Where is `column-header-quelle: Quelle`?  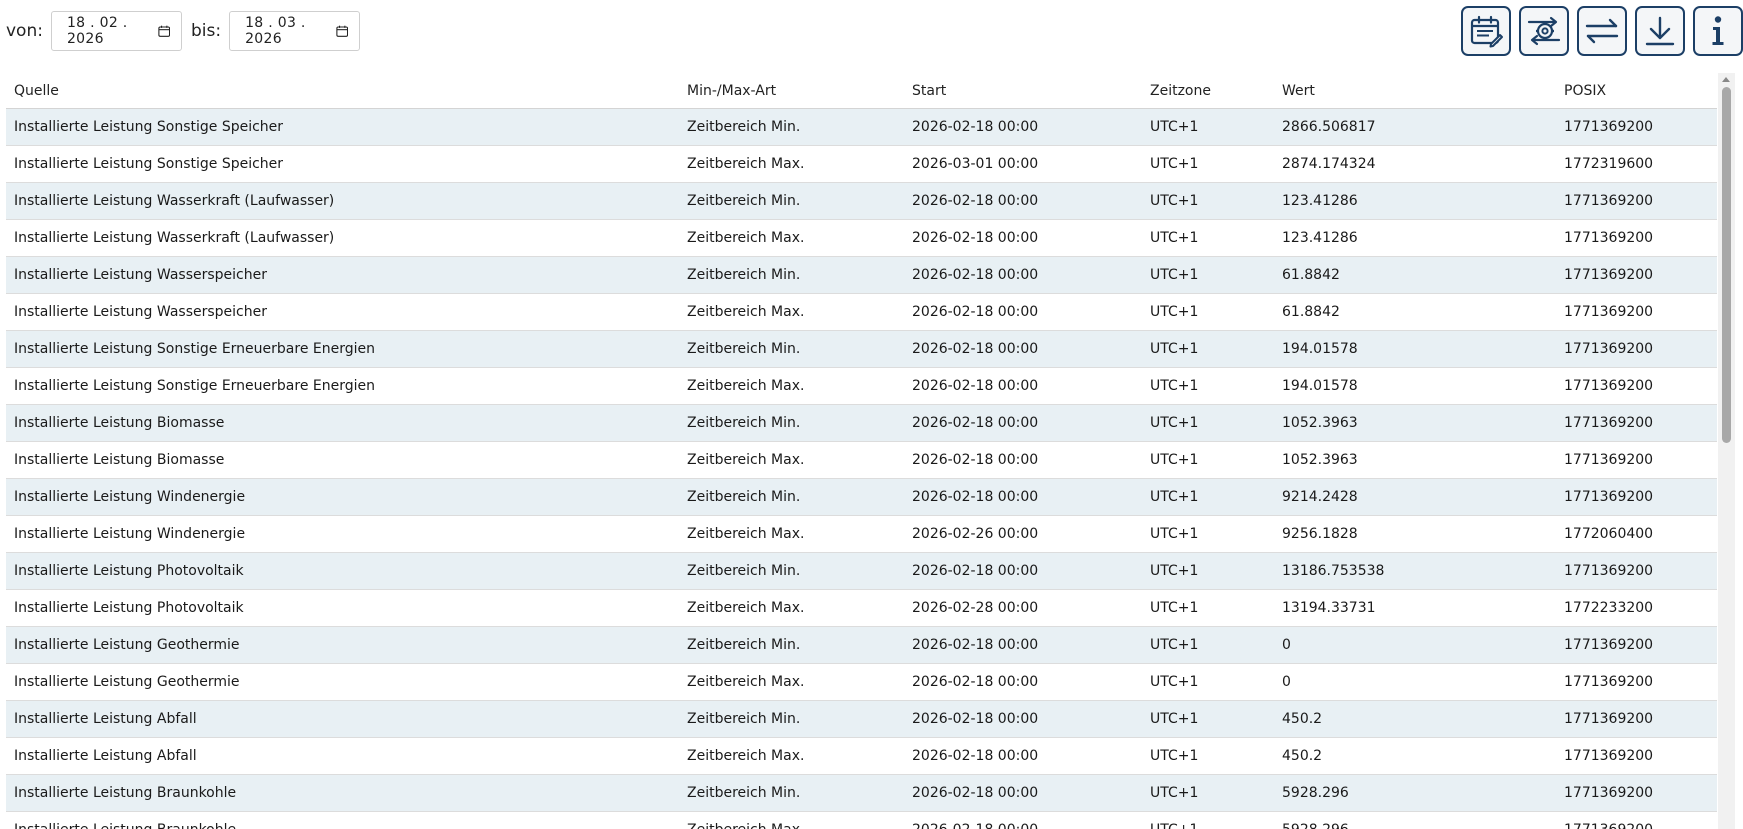 column-header-quelle: Quelle is located at coordinates (342, 91).